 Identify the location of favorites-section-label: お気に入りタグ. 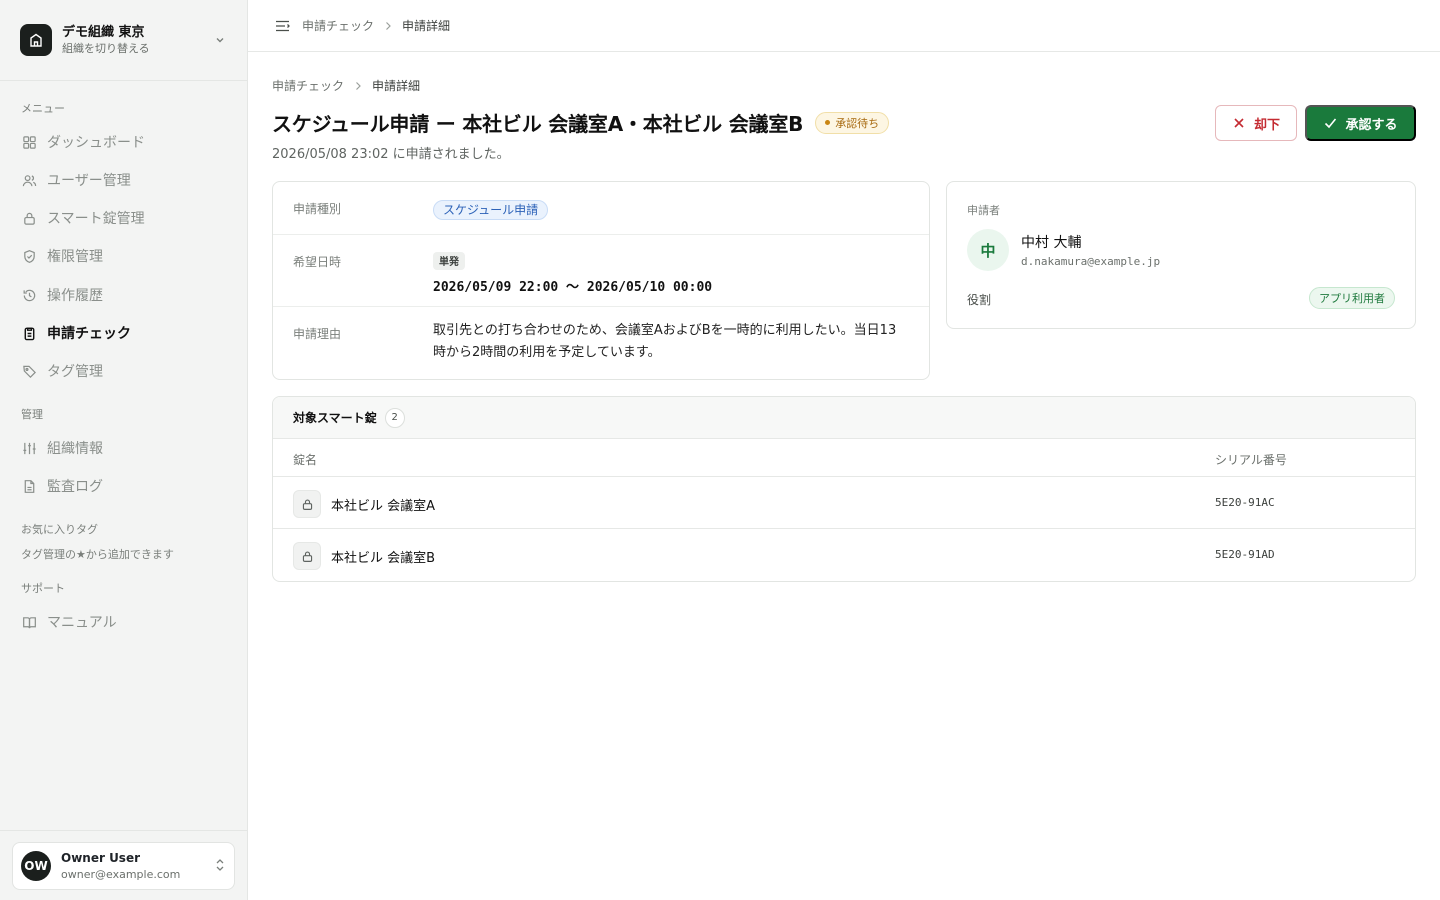
(59, 529).